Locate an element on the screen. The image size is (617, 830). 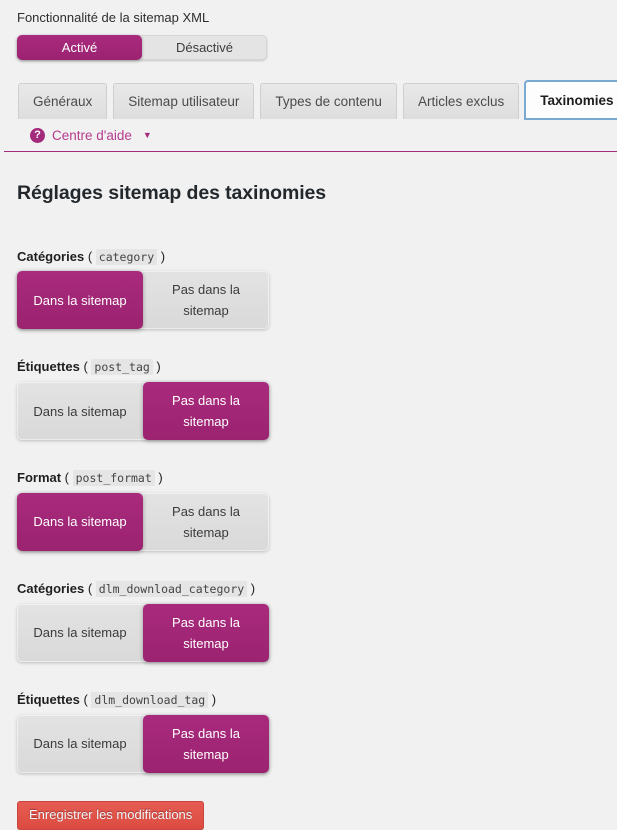
tab-types-de-contenu: Types de contenu is located at coordinates (328, 100).